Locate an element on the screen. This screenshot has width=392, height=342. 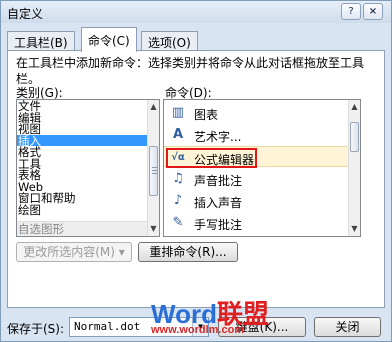
command-item-equation-editor: √α 公式编辑器 is located at coordinates (256, 157).